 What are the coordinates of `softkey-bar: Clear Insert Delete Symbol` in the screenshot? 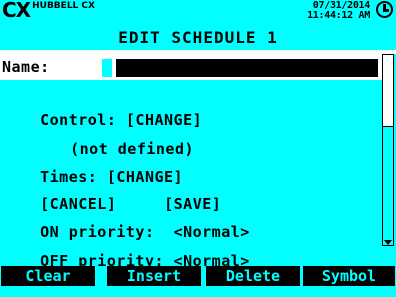 It's located at (198, 276).